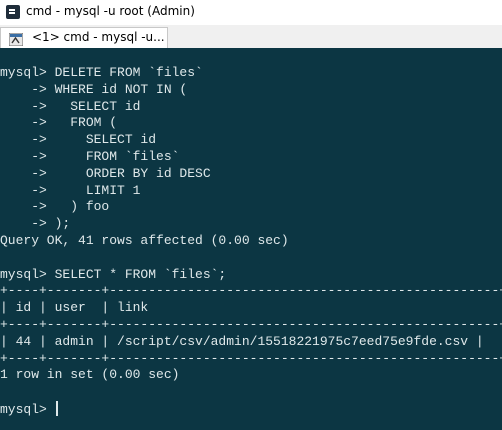 Image resolution: width=502 pixels, height=430 pixels. Describe the element at coordinates (70, 190) in the screenshot. I see `terminal-line: -> LIMIT 1` at that location.